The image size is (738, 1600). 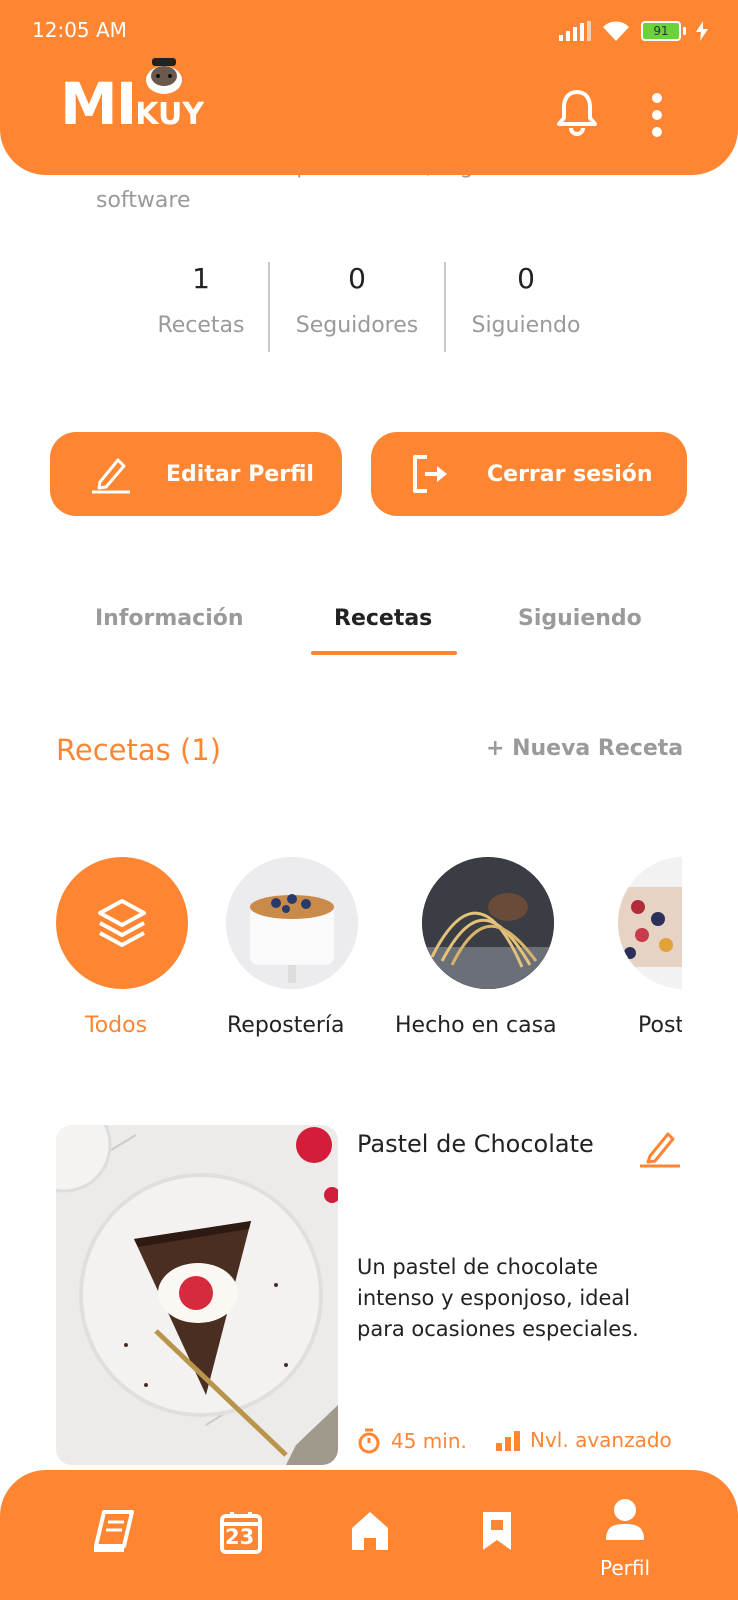 What do you see at coordinates (633, 31) in the screenshot?
I see `status-icons: 91` at bounding box center [633, 31].